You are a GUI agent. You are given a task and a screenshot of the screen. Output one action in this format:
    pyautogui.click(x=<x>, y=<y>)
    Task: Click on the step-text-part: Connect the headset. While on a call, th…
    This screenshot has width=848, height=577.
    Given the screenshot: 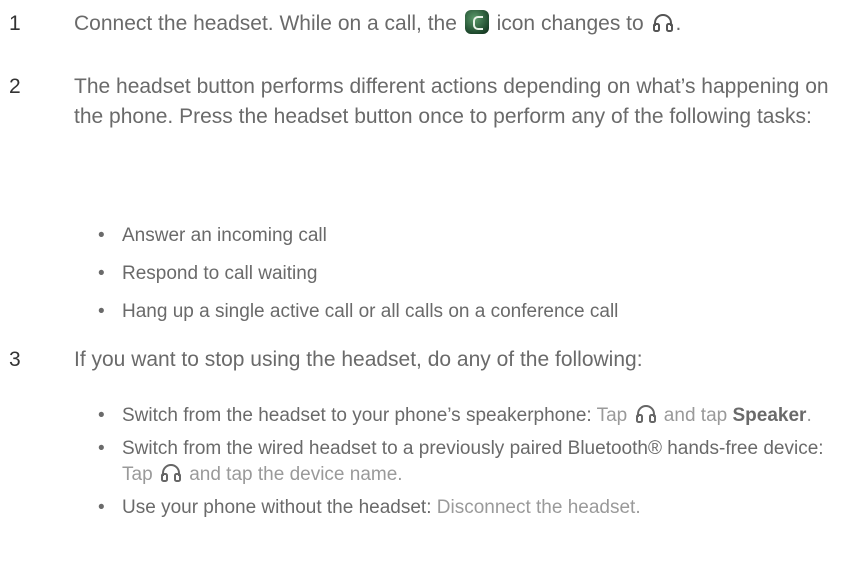 What is the action you would take?
    pyautogui.click(x=268, y=23)
    